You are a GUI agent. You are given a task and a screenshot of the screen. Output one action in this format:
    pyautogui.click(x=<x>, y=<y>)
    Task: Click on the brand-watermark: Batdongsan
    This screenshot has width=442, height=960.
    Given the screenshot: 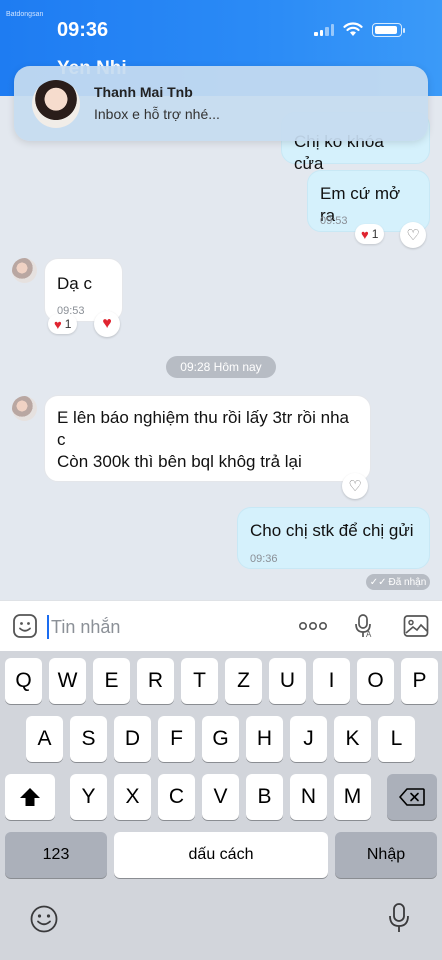 What is the action you would take?
    pyautogui.click(x=25, y=14)
    